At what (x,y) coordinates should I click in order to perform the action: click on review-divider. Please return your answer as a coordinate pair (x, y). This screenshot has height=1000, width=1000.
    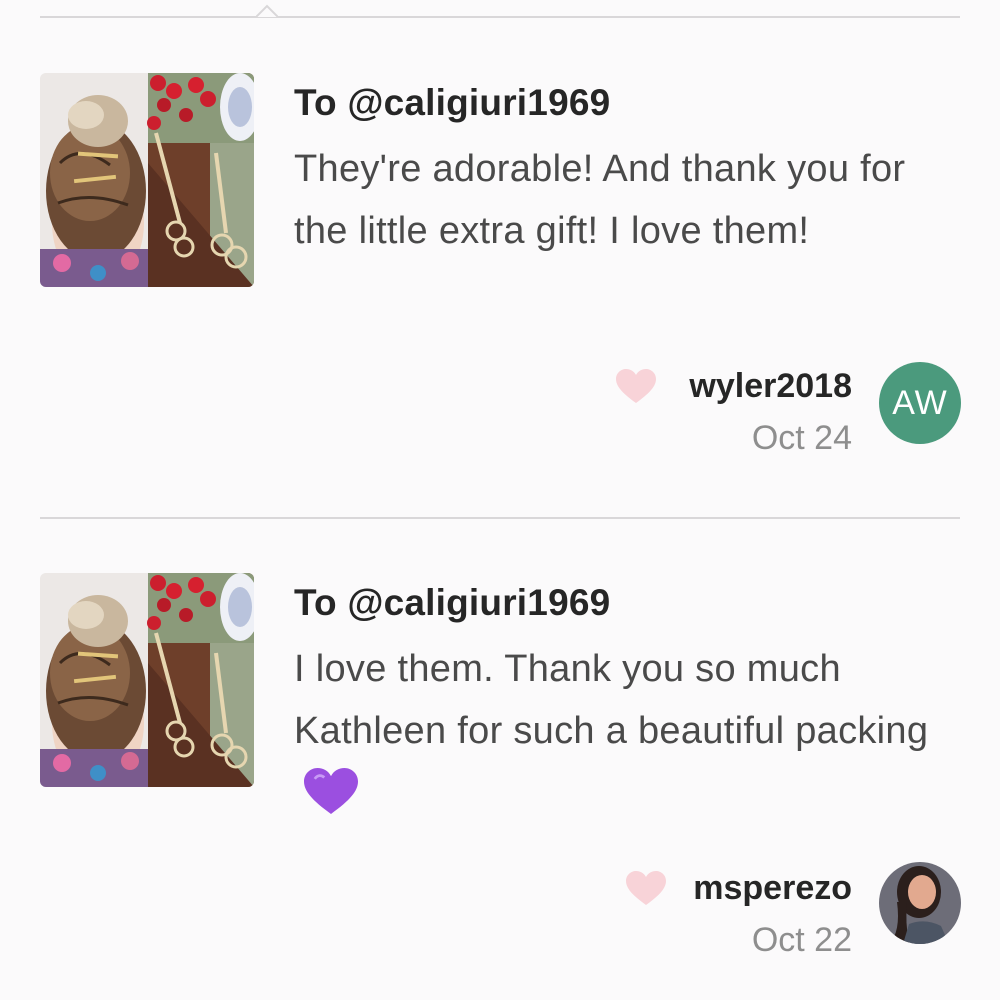
    Looking at the image, I should click on (500, 518).